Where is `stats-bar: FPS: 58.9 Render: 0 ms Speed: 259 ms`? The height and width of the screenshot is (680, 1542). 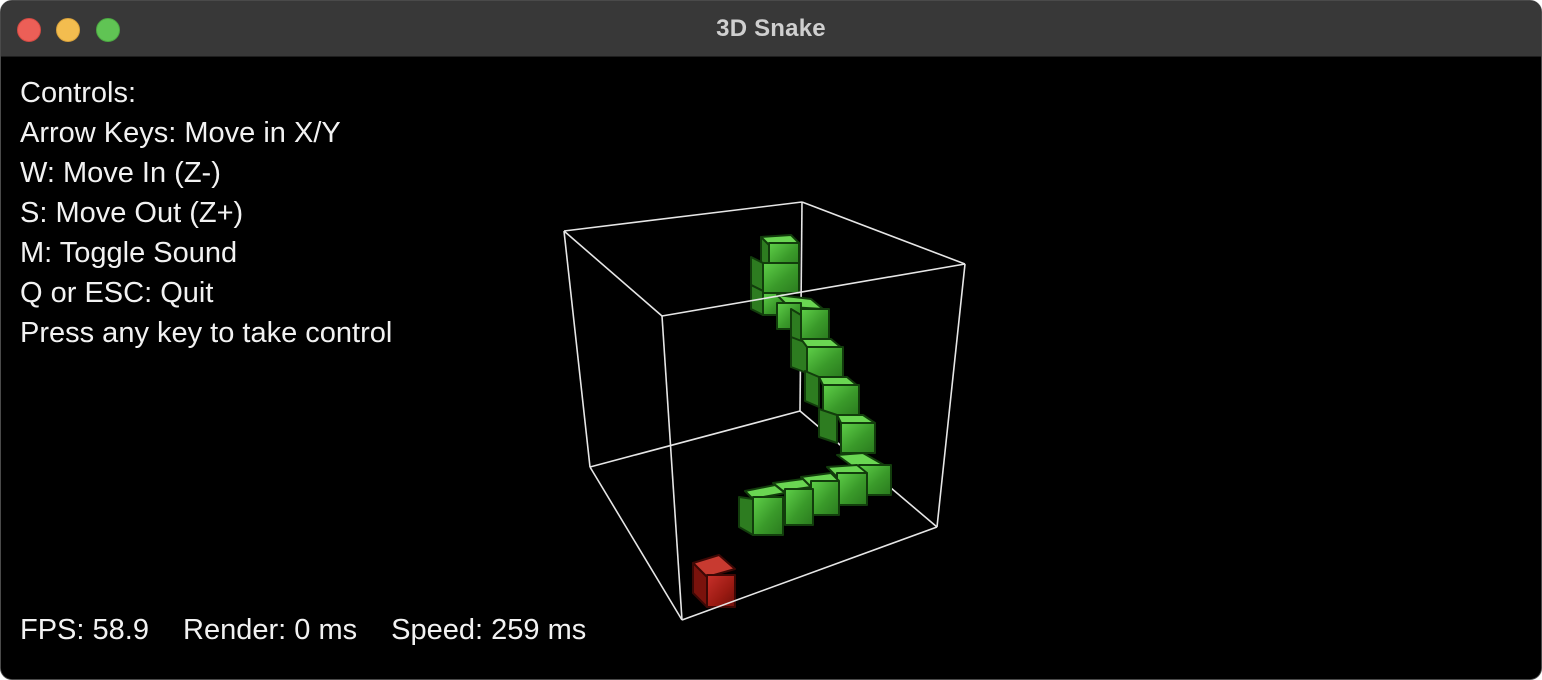 stats-bar: FPS: 58.9 Render: 0 ms Speed: 259 ms is located at coordinates (303, 630).